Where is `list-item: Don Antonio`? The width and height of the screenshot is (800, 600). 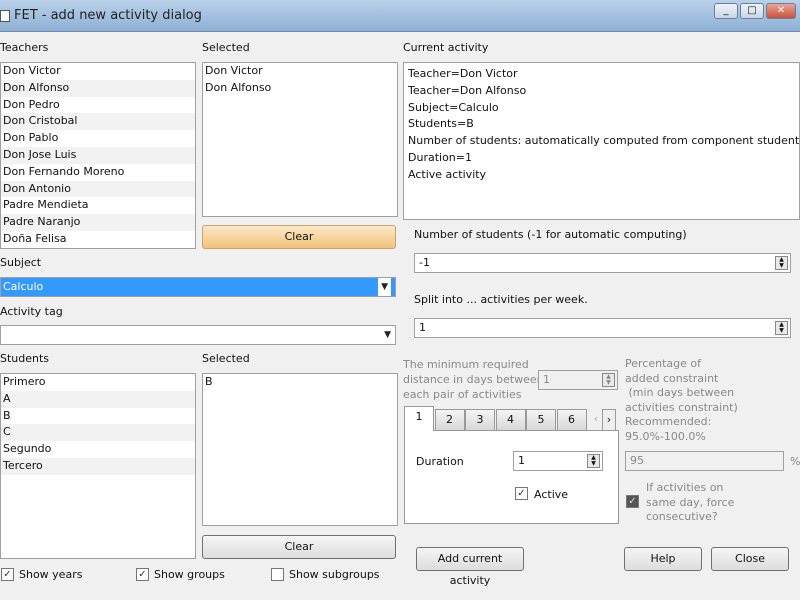 list-item: Don Antonio is located at coordinates (98, 189).